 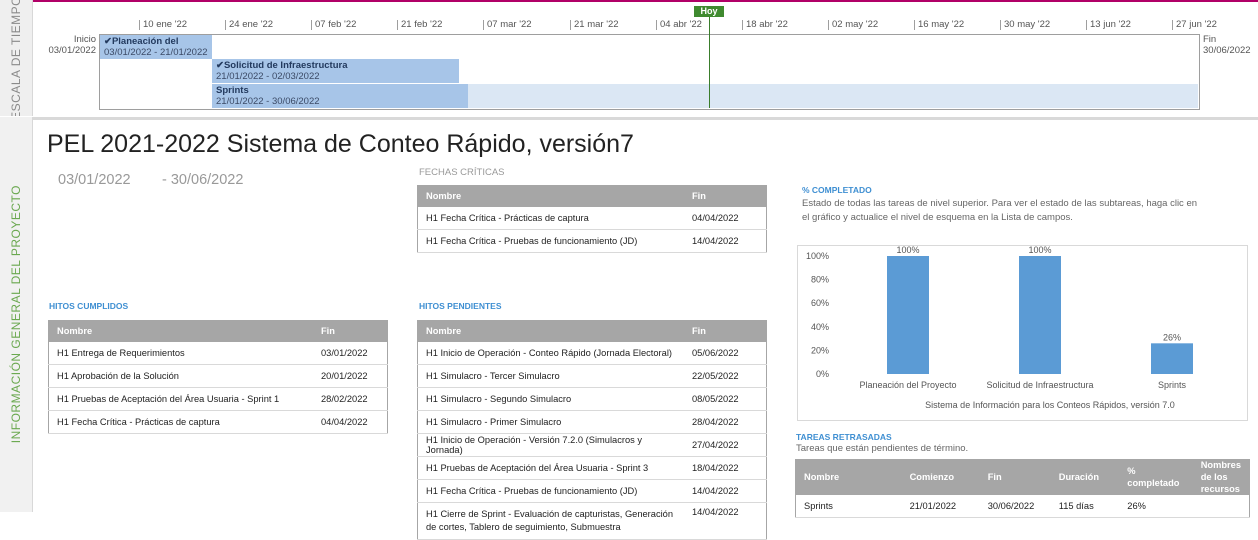 I want to click on cell-duracion: 115 días, so click(x=1085, y=506).